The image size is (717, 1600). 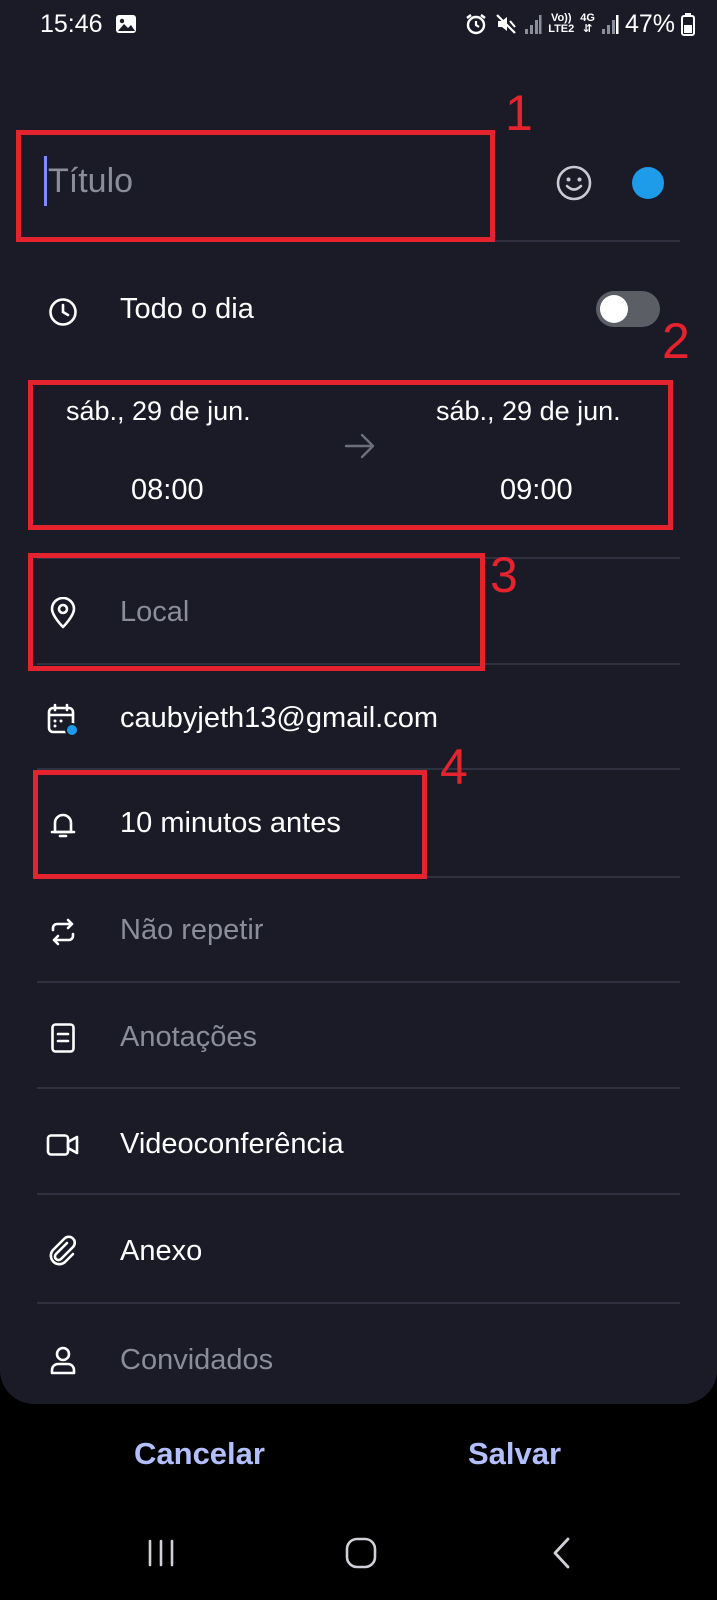 I want to click on person-icon, so click(x=63, y=1360).